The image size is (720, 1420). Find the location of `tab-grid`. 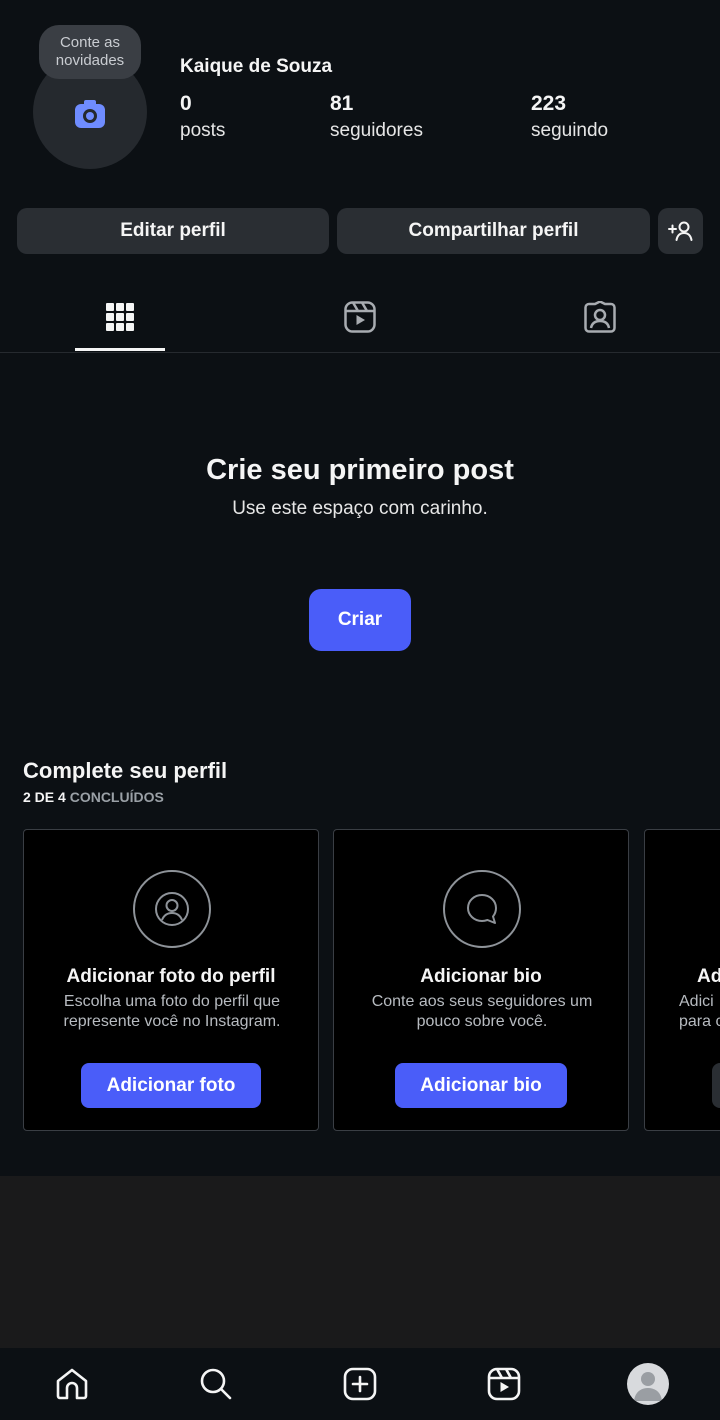

tab-grid is located at coordinates (120, 319).